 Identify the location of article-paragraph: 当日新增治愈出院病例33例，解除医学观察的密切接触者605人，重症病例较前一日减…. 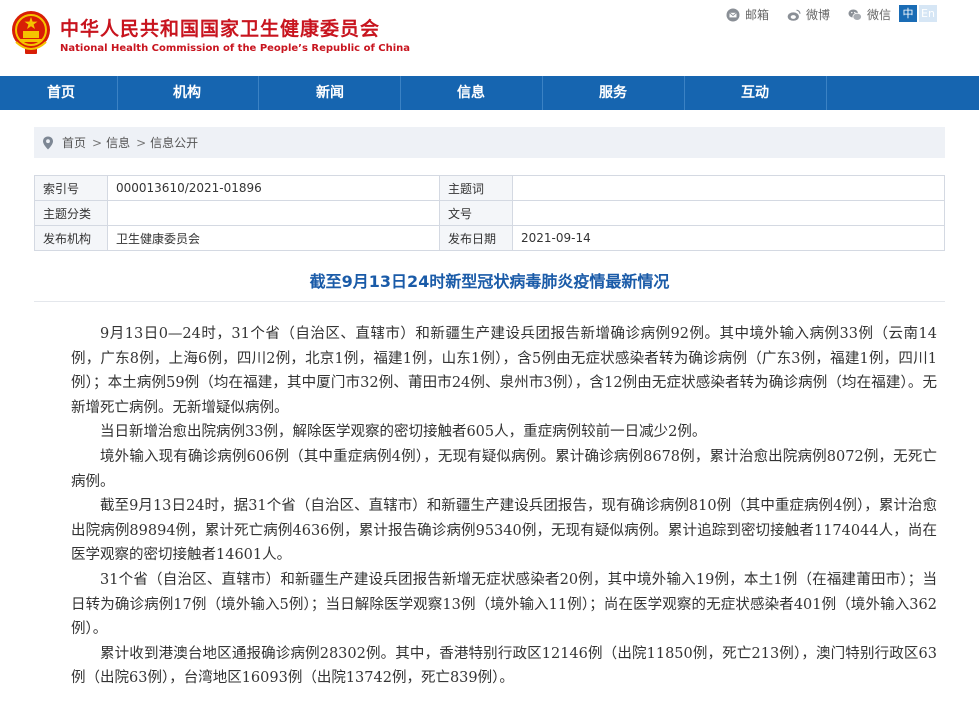
(403, 432).